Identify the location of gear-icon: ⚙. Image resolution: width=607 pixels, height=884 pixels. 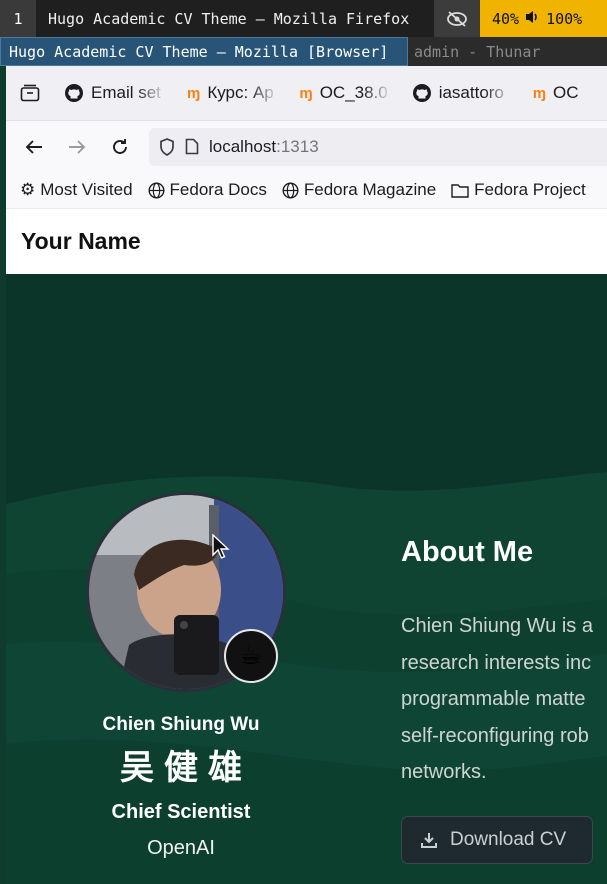
(28, 189).